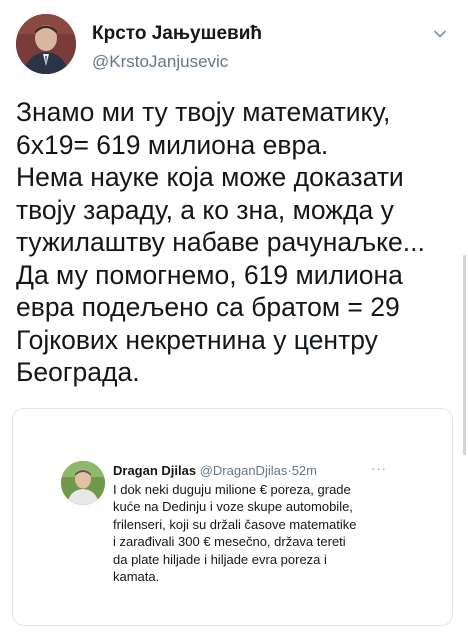  I want to click on quoted-tweet-header: Dragan Djilas @DraganDjilas·52m, so click(215, 471).